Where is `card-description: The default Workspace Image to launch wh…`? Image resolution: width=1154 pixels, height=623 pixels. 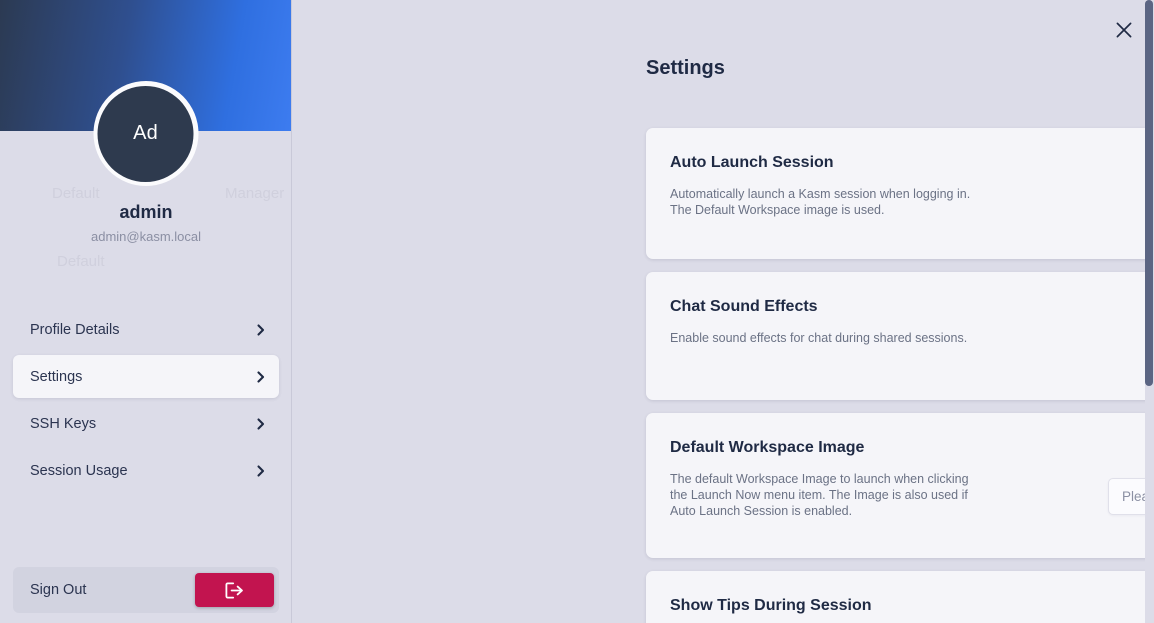 card-description: The default Workspace Image to launch wh… is located at coordinates (819, 495).